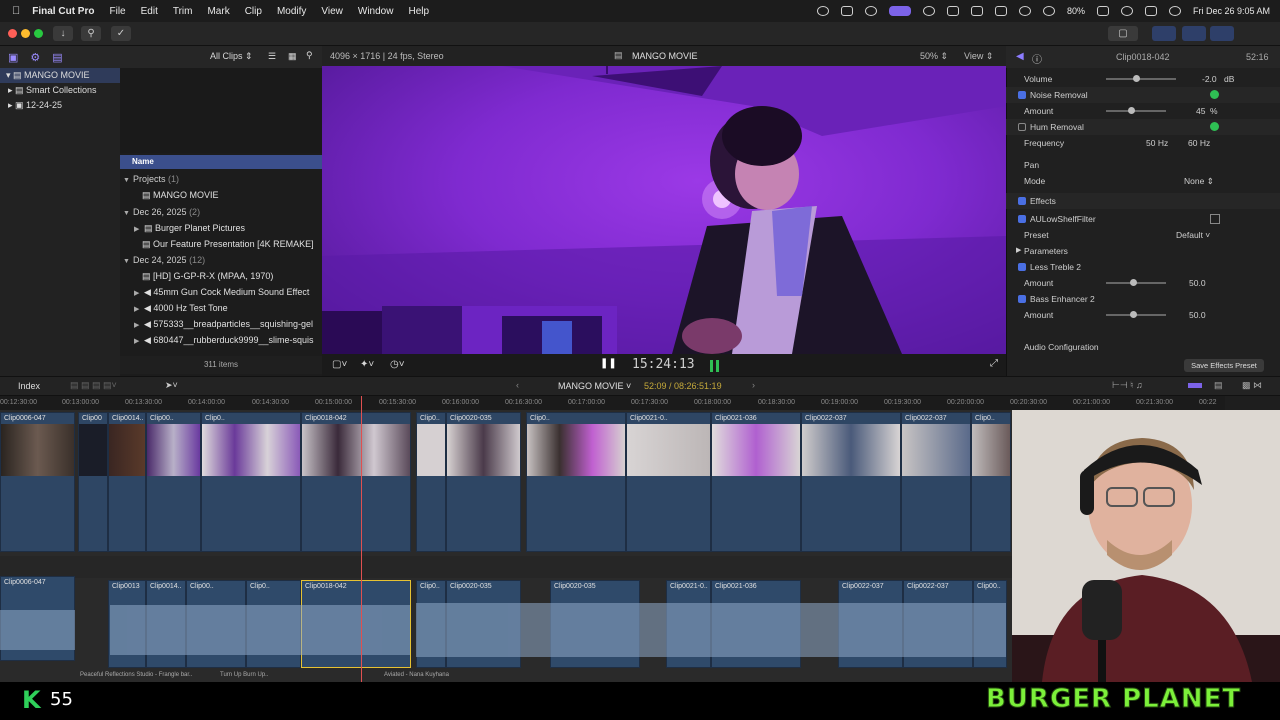 Image resolution: width=1280 pixels, height=720 pixels. Describe the element at coordinates (846, 11) in the screenshot. I see `grid-icon` at that location.